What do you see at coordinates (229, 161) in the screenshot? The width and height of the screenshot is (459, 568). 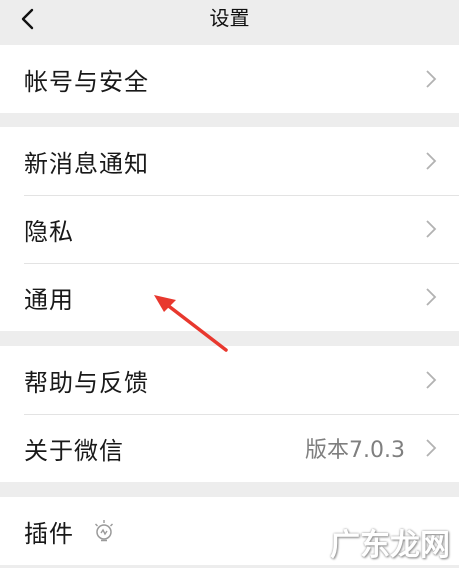 I see `settings-item-notifications: 新消息通知` at bounding box center [229, 161].